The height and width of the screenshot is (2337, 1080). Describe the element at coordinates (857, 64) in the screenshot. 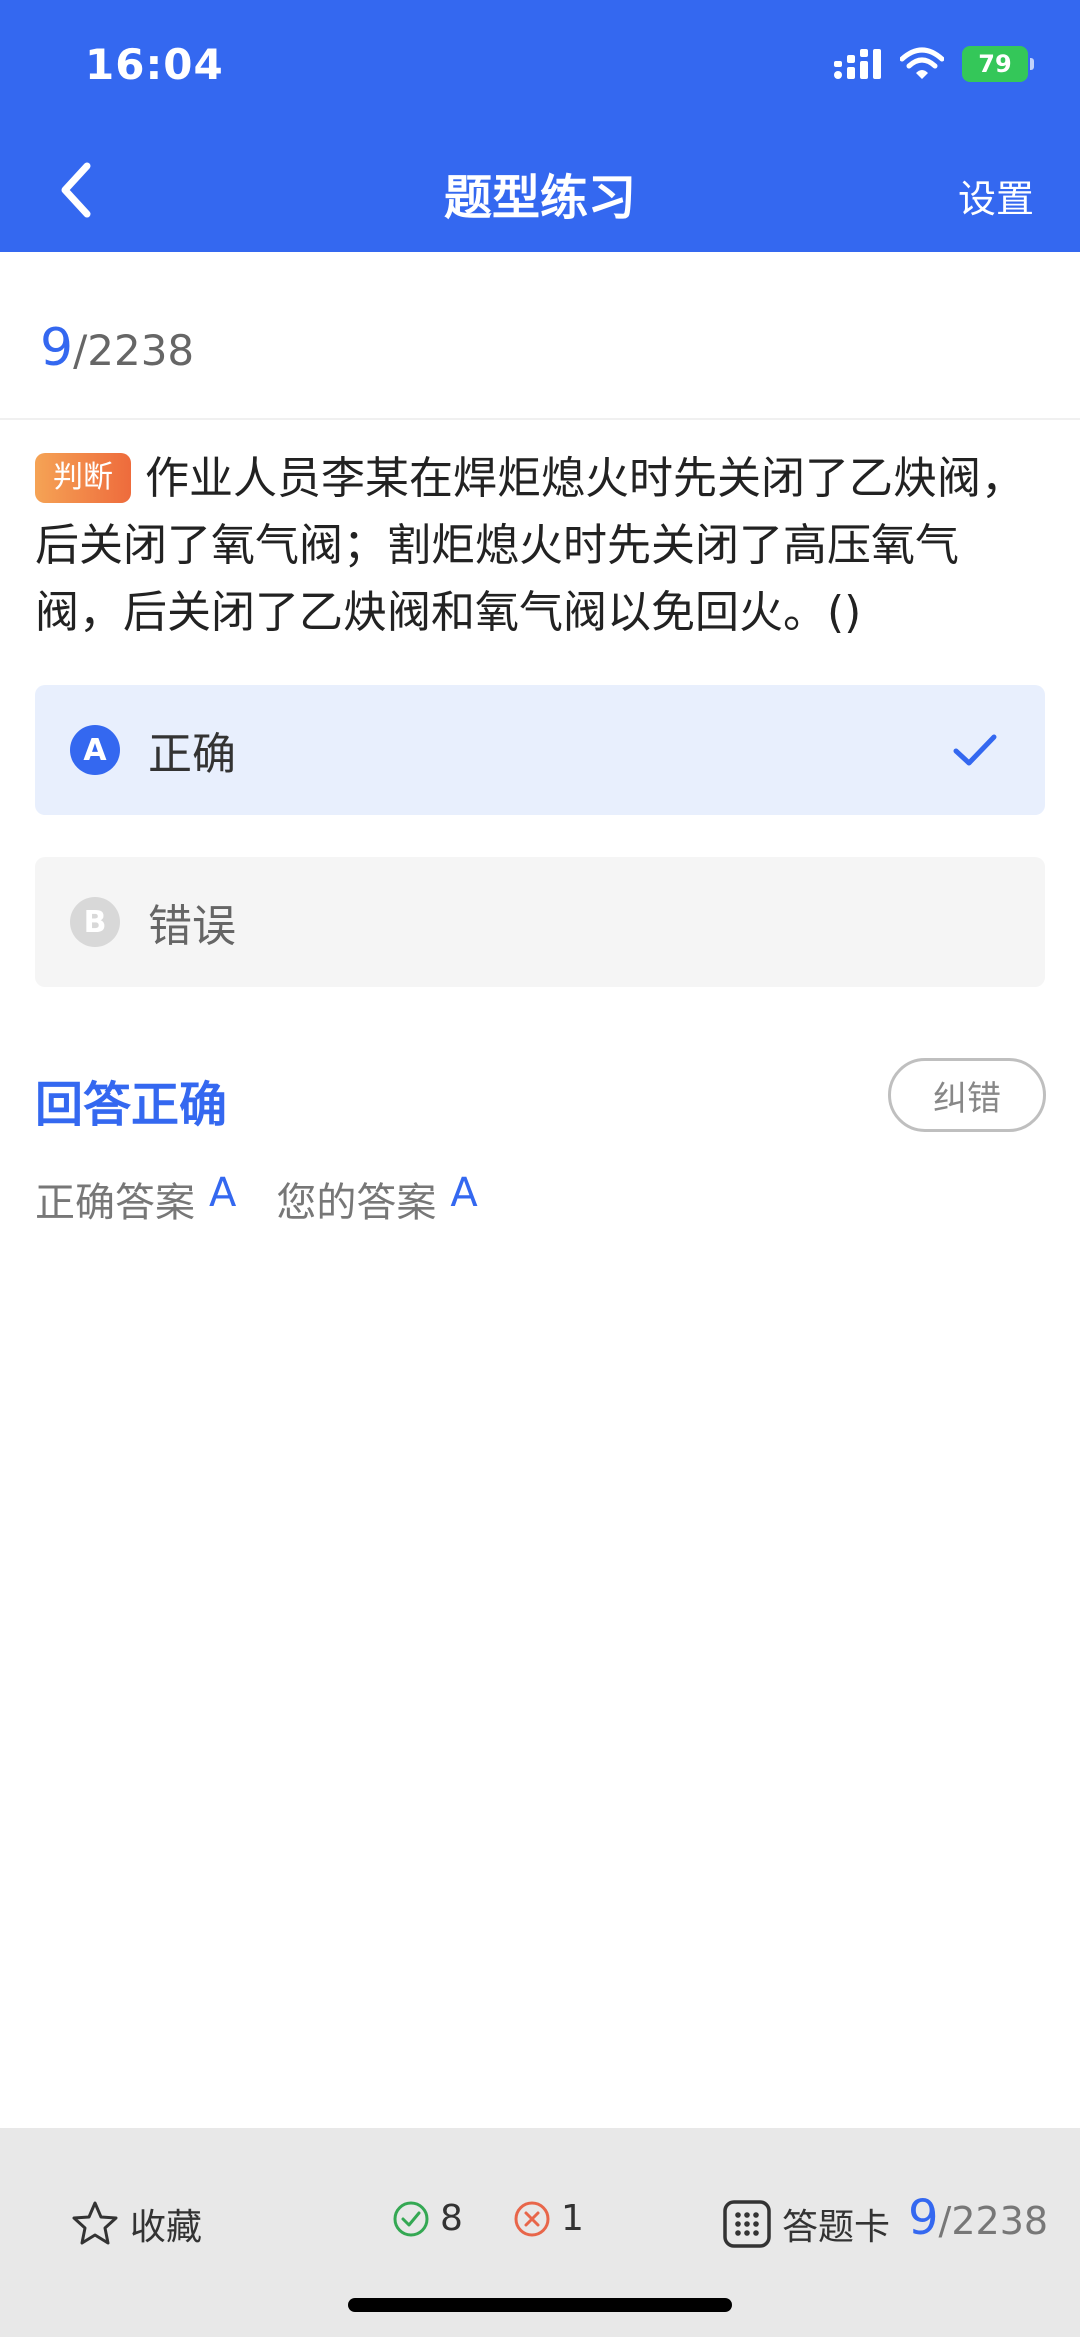

I see `cellular-signal-icon` at that location.